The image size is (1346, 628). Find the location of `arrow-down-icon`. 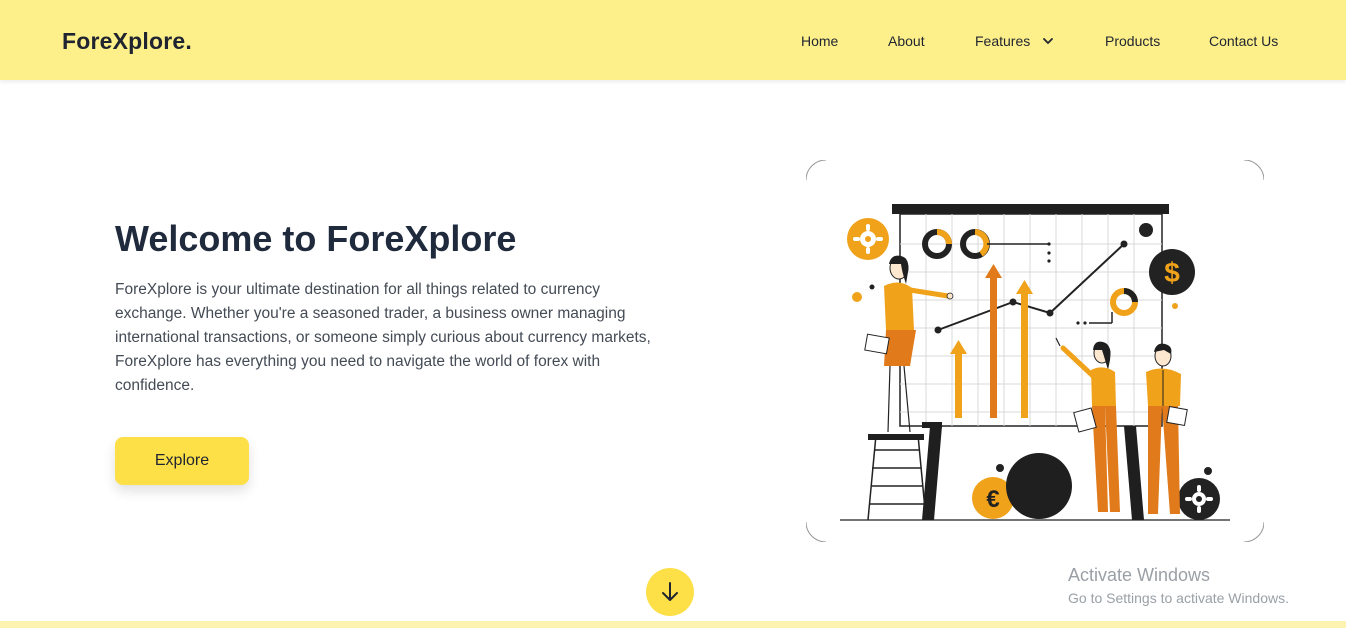

arrow-down-icon is located at coordinates (670, 591).